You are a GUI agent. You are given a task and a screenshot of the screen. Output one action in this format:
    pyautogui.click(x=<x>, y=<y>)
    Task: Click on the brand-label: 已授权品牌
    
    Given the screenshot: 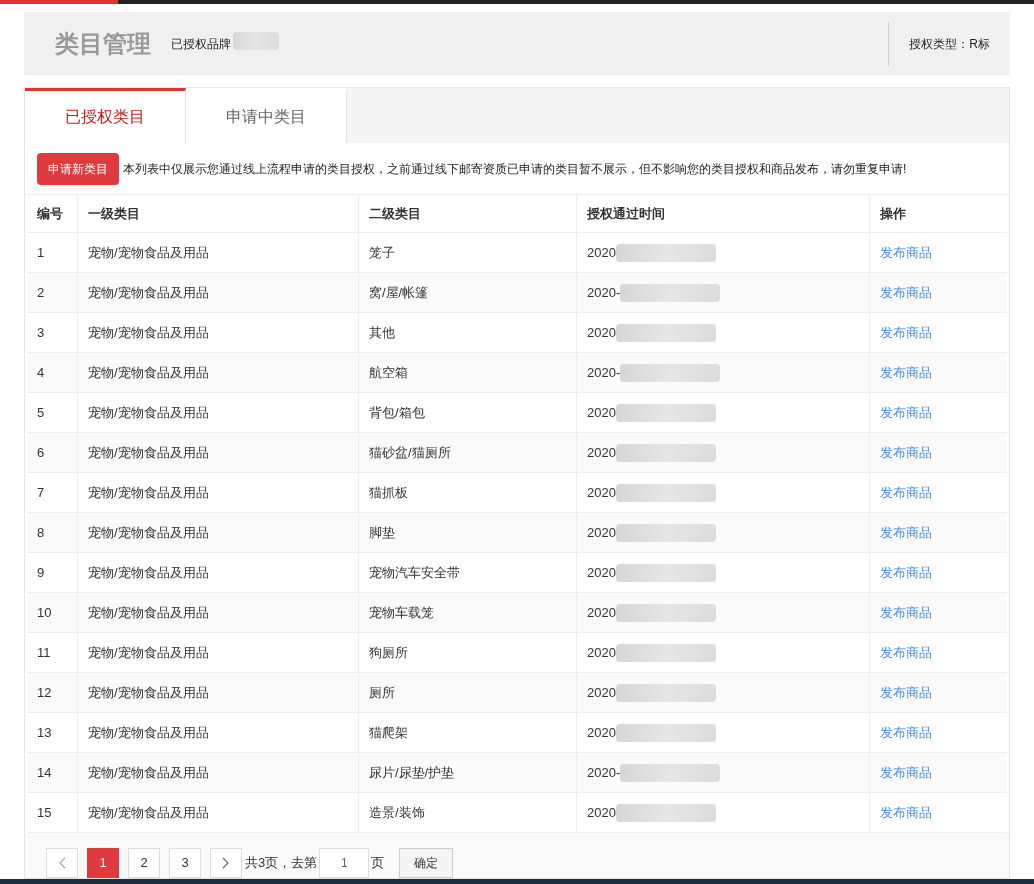 What is the action you would take?
    pyautogui.click(x=201, y=44)
    